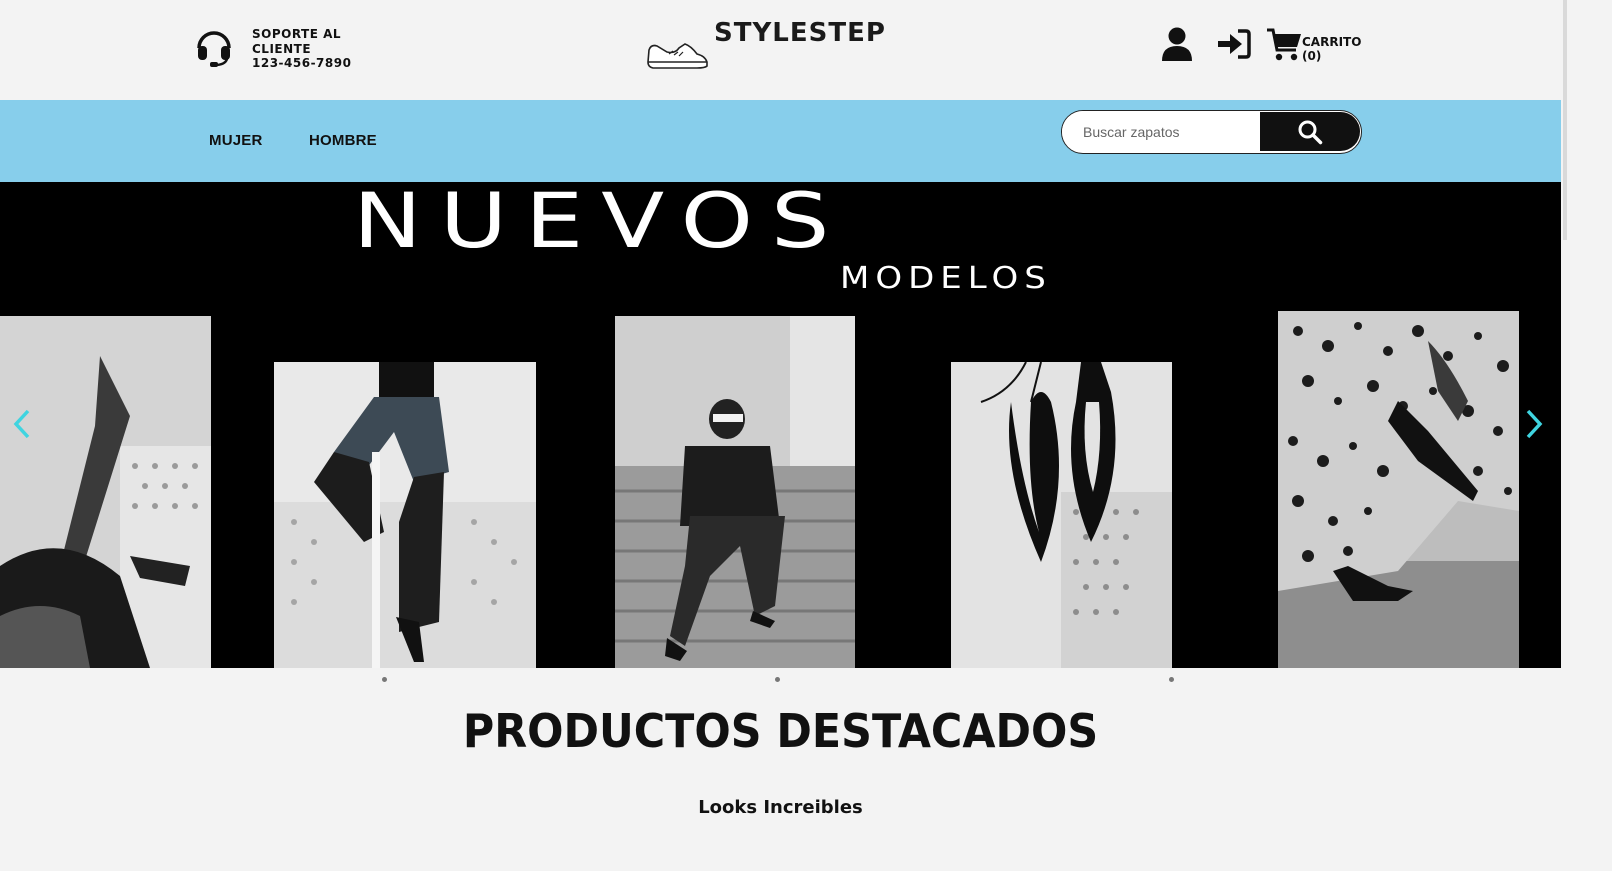 Image resolution: width=1612 pixels, height=871 pixels. What do you see at coordinates (302, 63) in the screenshot?
I see `support-phone: 123-456-7890` at bounding box center [302, 63].